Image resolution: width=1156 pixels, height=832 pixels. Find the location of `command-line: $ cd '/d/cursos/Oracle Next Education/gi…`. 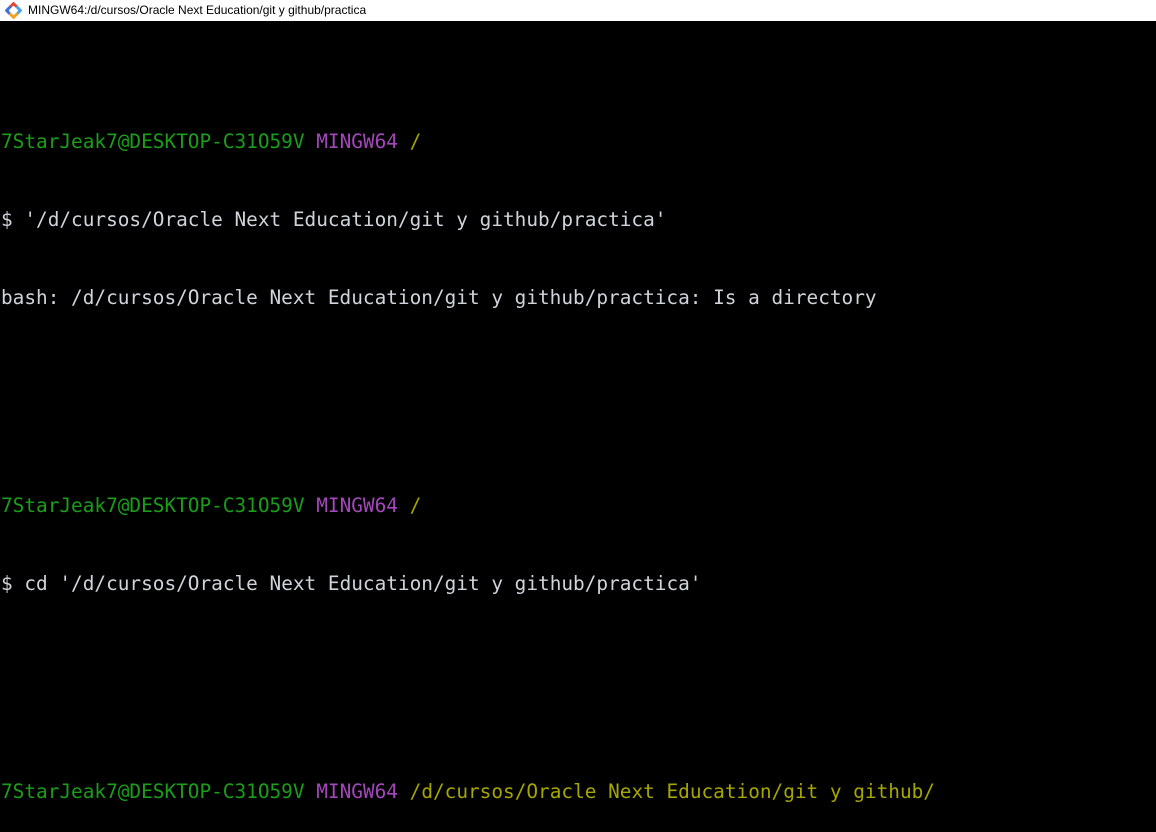

command-line: $ cd '/d/cursos/Oracle Next Education/gi… is located at coordinates (578, 584).